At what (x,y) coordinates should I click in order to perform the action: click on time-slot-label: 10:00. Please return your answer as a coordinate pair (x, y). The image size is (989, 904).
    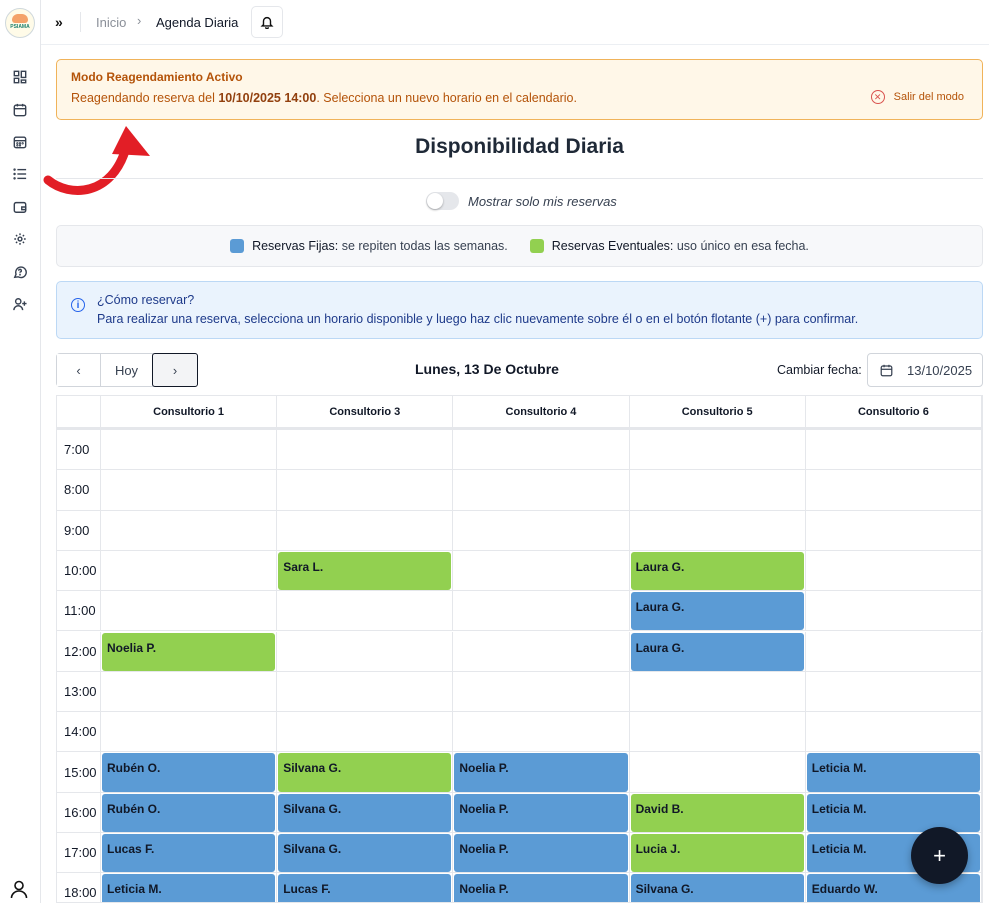
    Looking at the image, I should click on (79, 571).